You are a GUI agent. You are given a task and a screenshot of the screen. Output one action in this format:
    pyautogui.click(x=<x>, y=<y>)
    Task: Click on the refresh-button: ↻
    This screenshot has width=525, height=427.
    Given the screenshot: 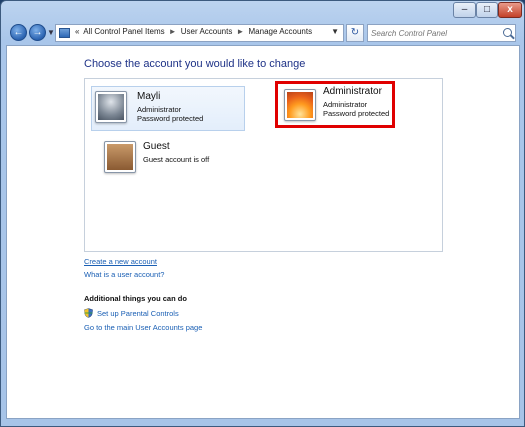 What is the action you would take?
    pyautogui.click(x=355, y=33)
    